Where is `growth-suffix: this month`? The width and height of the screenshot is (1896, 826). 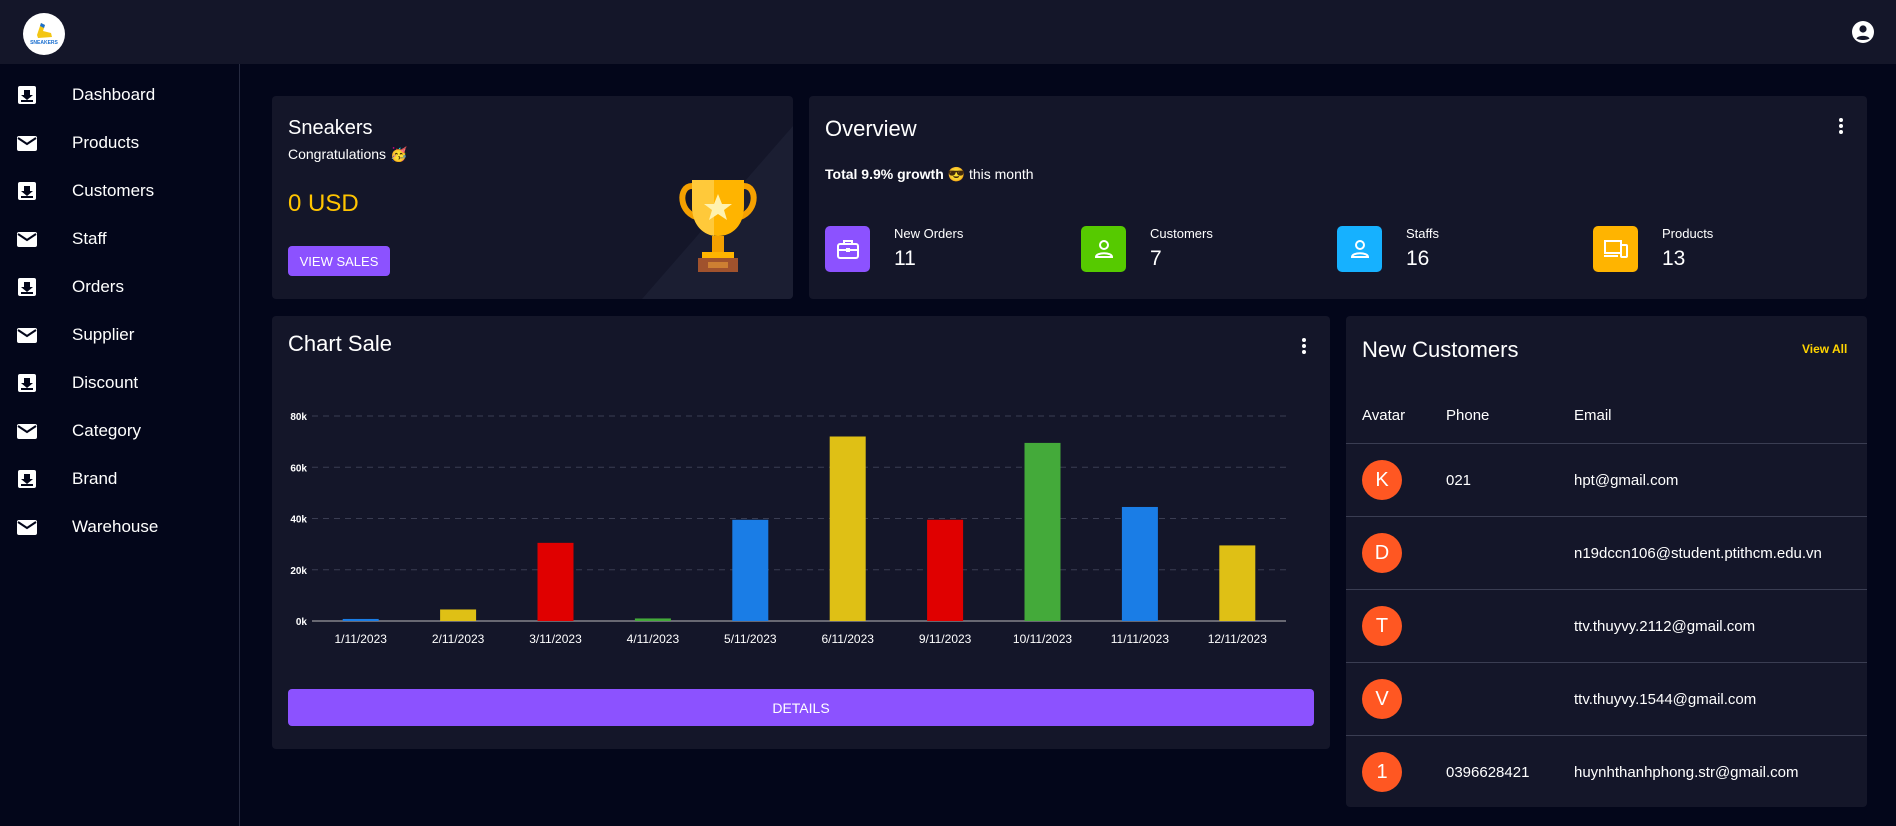
growth-suffix: this month is located at coordinates (1001, 174).